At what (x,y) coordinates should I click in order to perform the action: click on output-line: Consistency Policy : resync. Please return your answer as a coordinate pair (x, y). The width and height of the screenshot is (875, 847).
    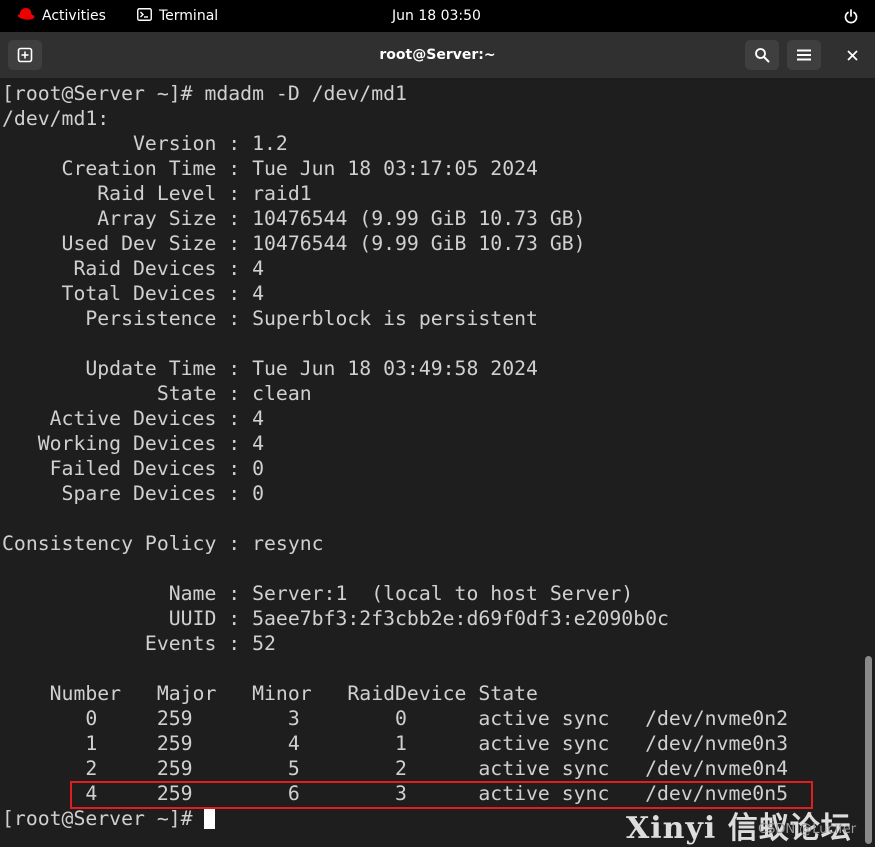
    Looking at the image, I should click on (163, 543).